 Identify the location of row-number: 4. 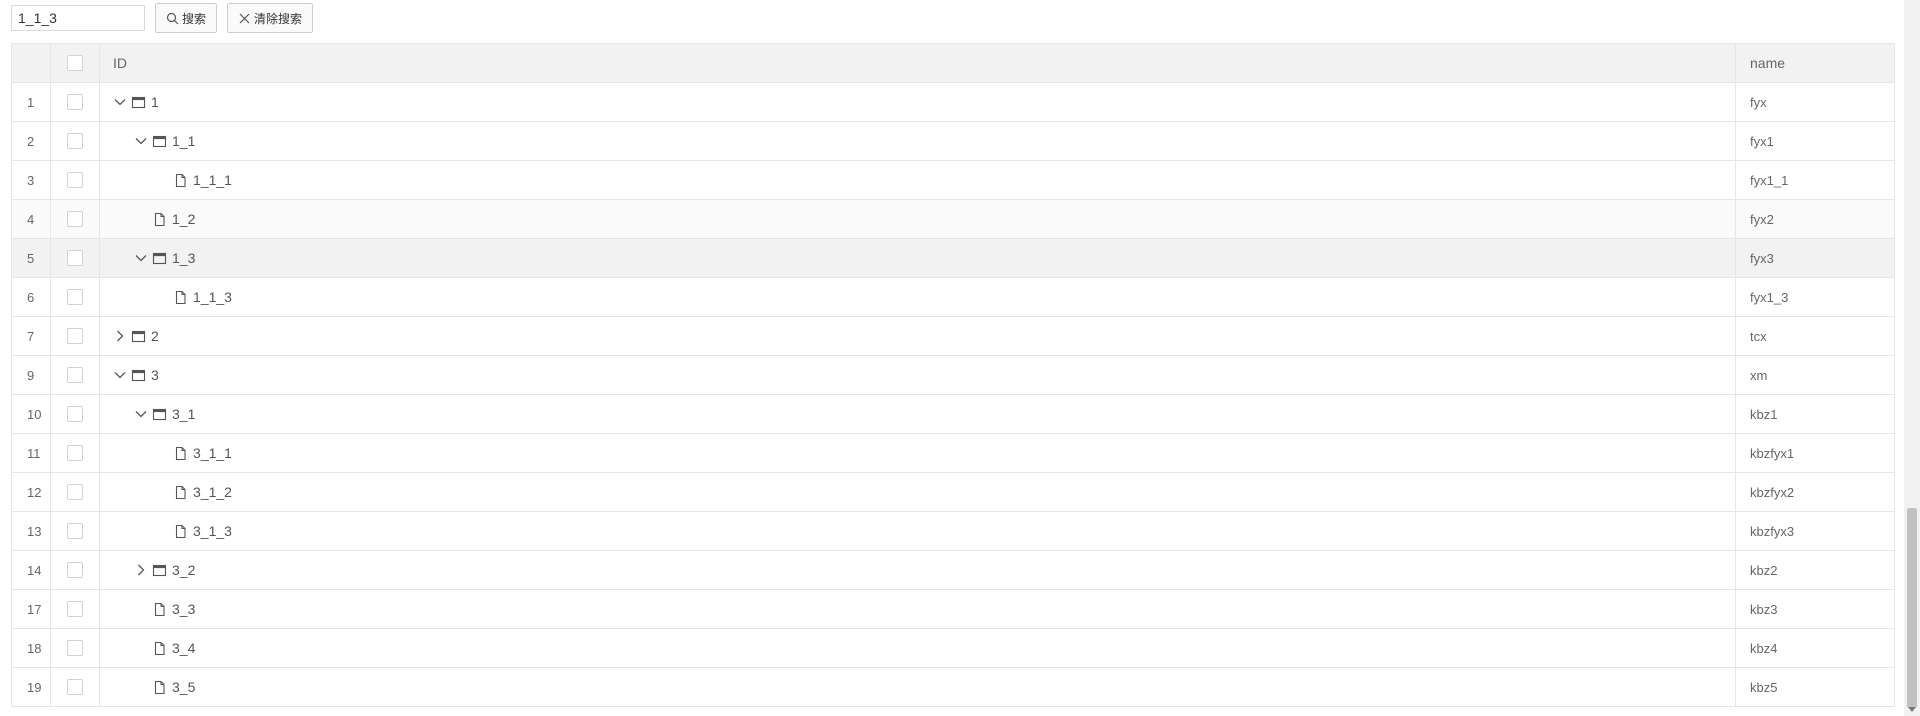
(31, 219).